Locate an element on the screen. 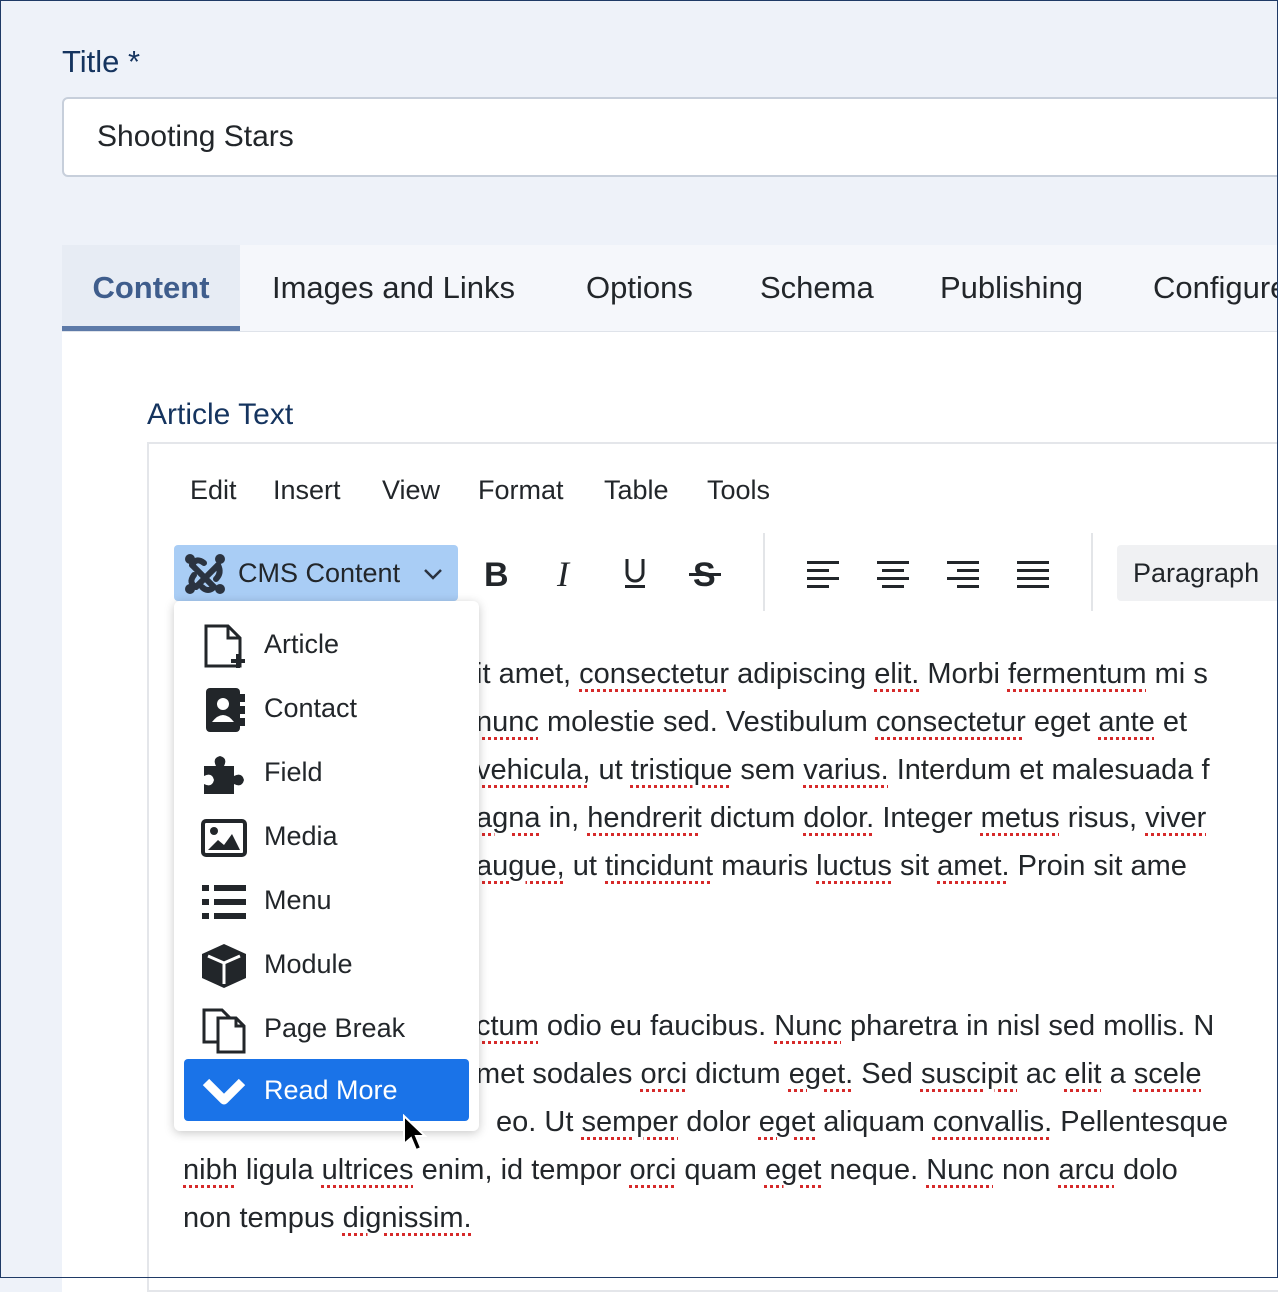 The height and width of the screenshot is (1292, 1278). list-icon is located at coordinates (224, 902).